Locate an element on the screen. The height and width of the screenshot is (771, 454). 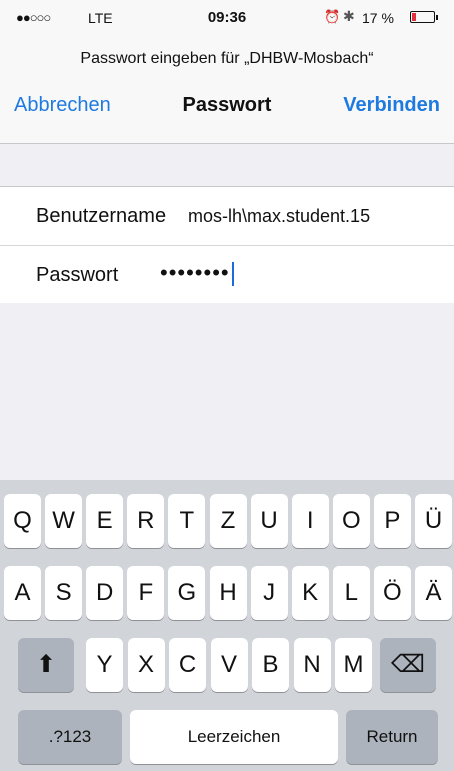
key-a: A is located at coordinates (22, 593).